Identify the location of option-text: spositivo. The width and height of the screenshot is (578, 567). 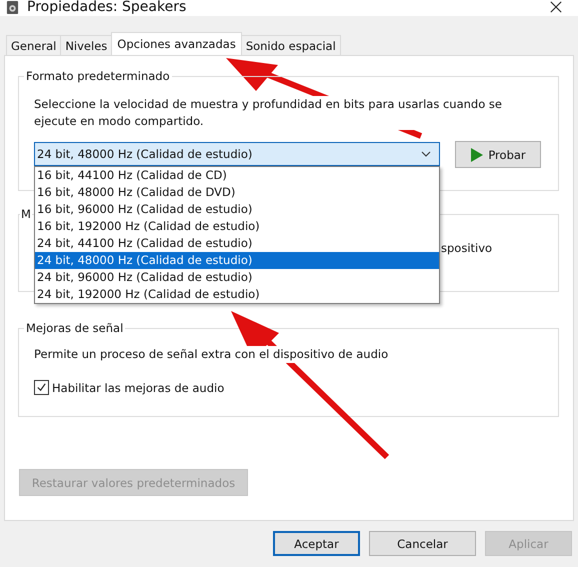
(466, 248).